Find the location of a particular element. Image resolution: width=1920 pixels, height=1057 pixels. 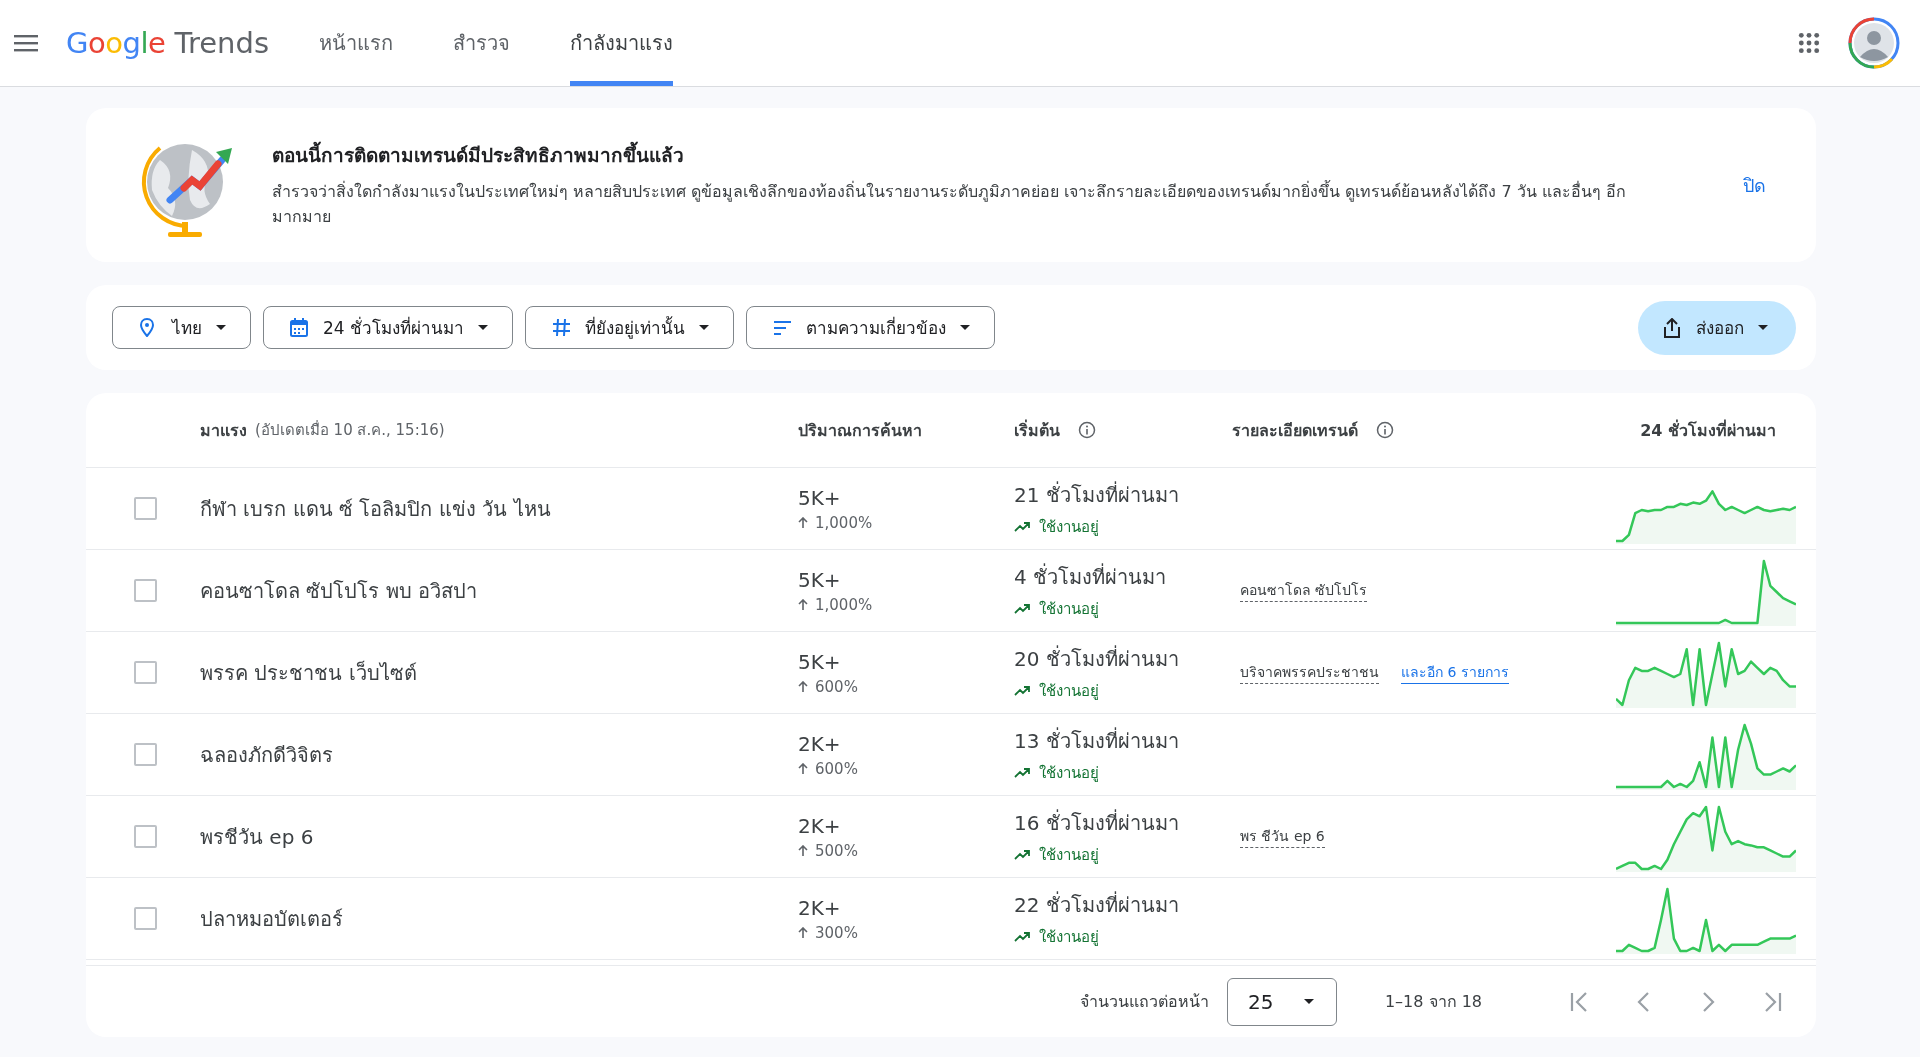

percent-increase: 300% is located at coordinates (836, 932).